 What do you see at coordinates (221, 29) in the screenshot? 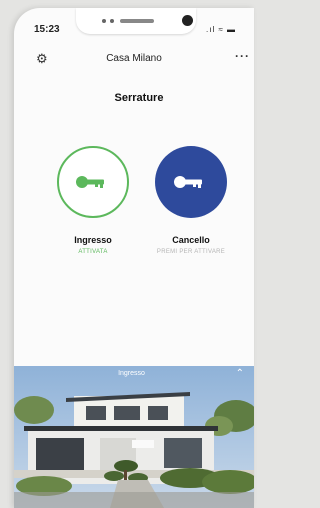
I see `status-icons: .ıl ≈ ▬` at bounding box center [221, 29].